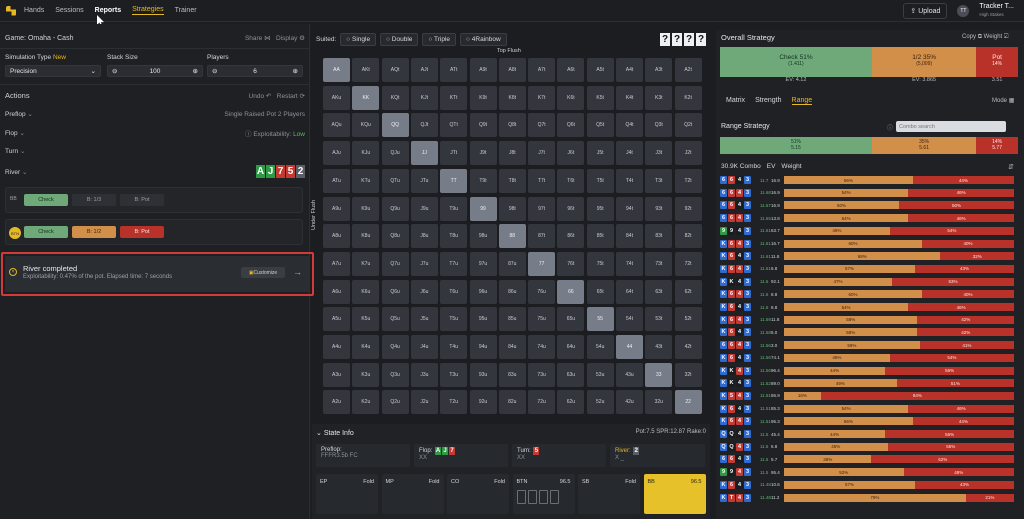 Image resolution: width=1024 pixels, height=519 pixels. What do you see at coordinates (424, 236) in the screenshot?
I see `matrix-cell: J8u` at bounding box center [424, 236].